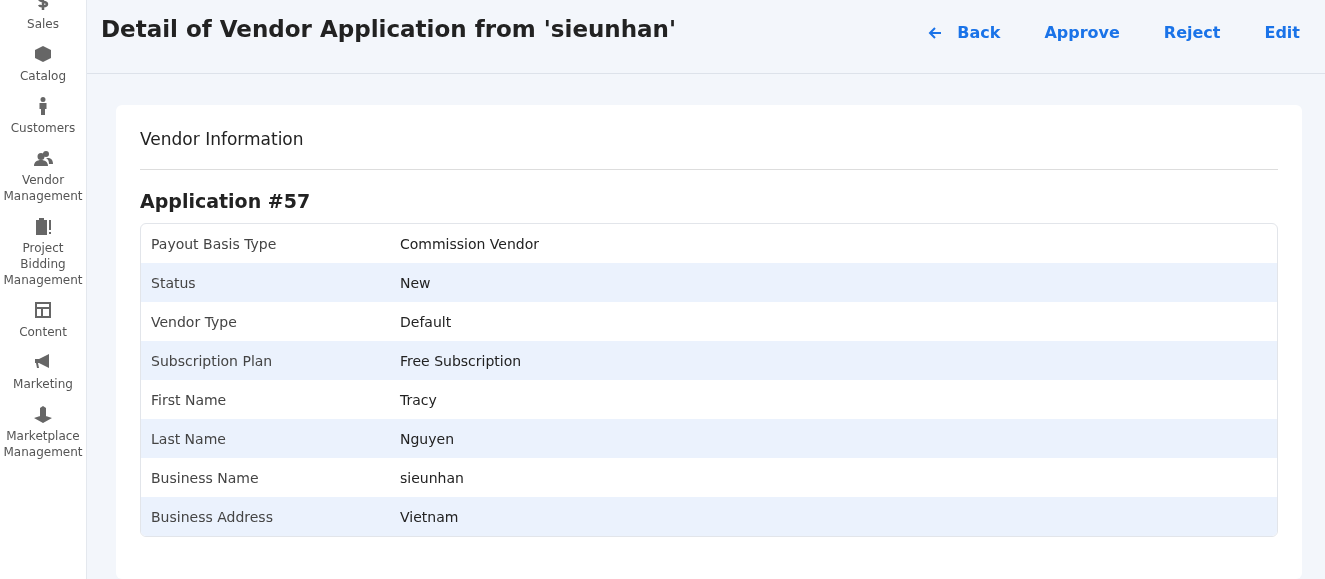 The image size is (1325, 579). What do you see at coordinates (226, 201) in the screenshot?
I see `application-heading: Application #57` at bounding box center [226, 201].